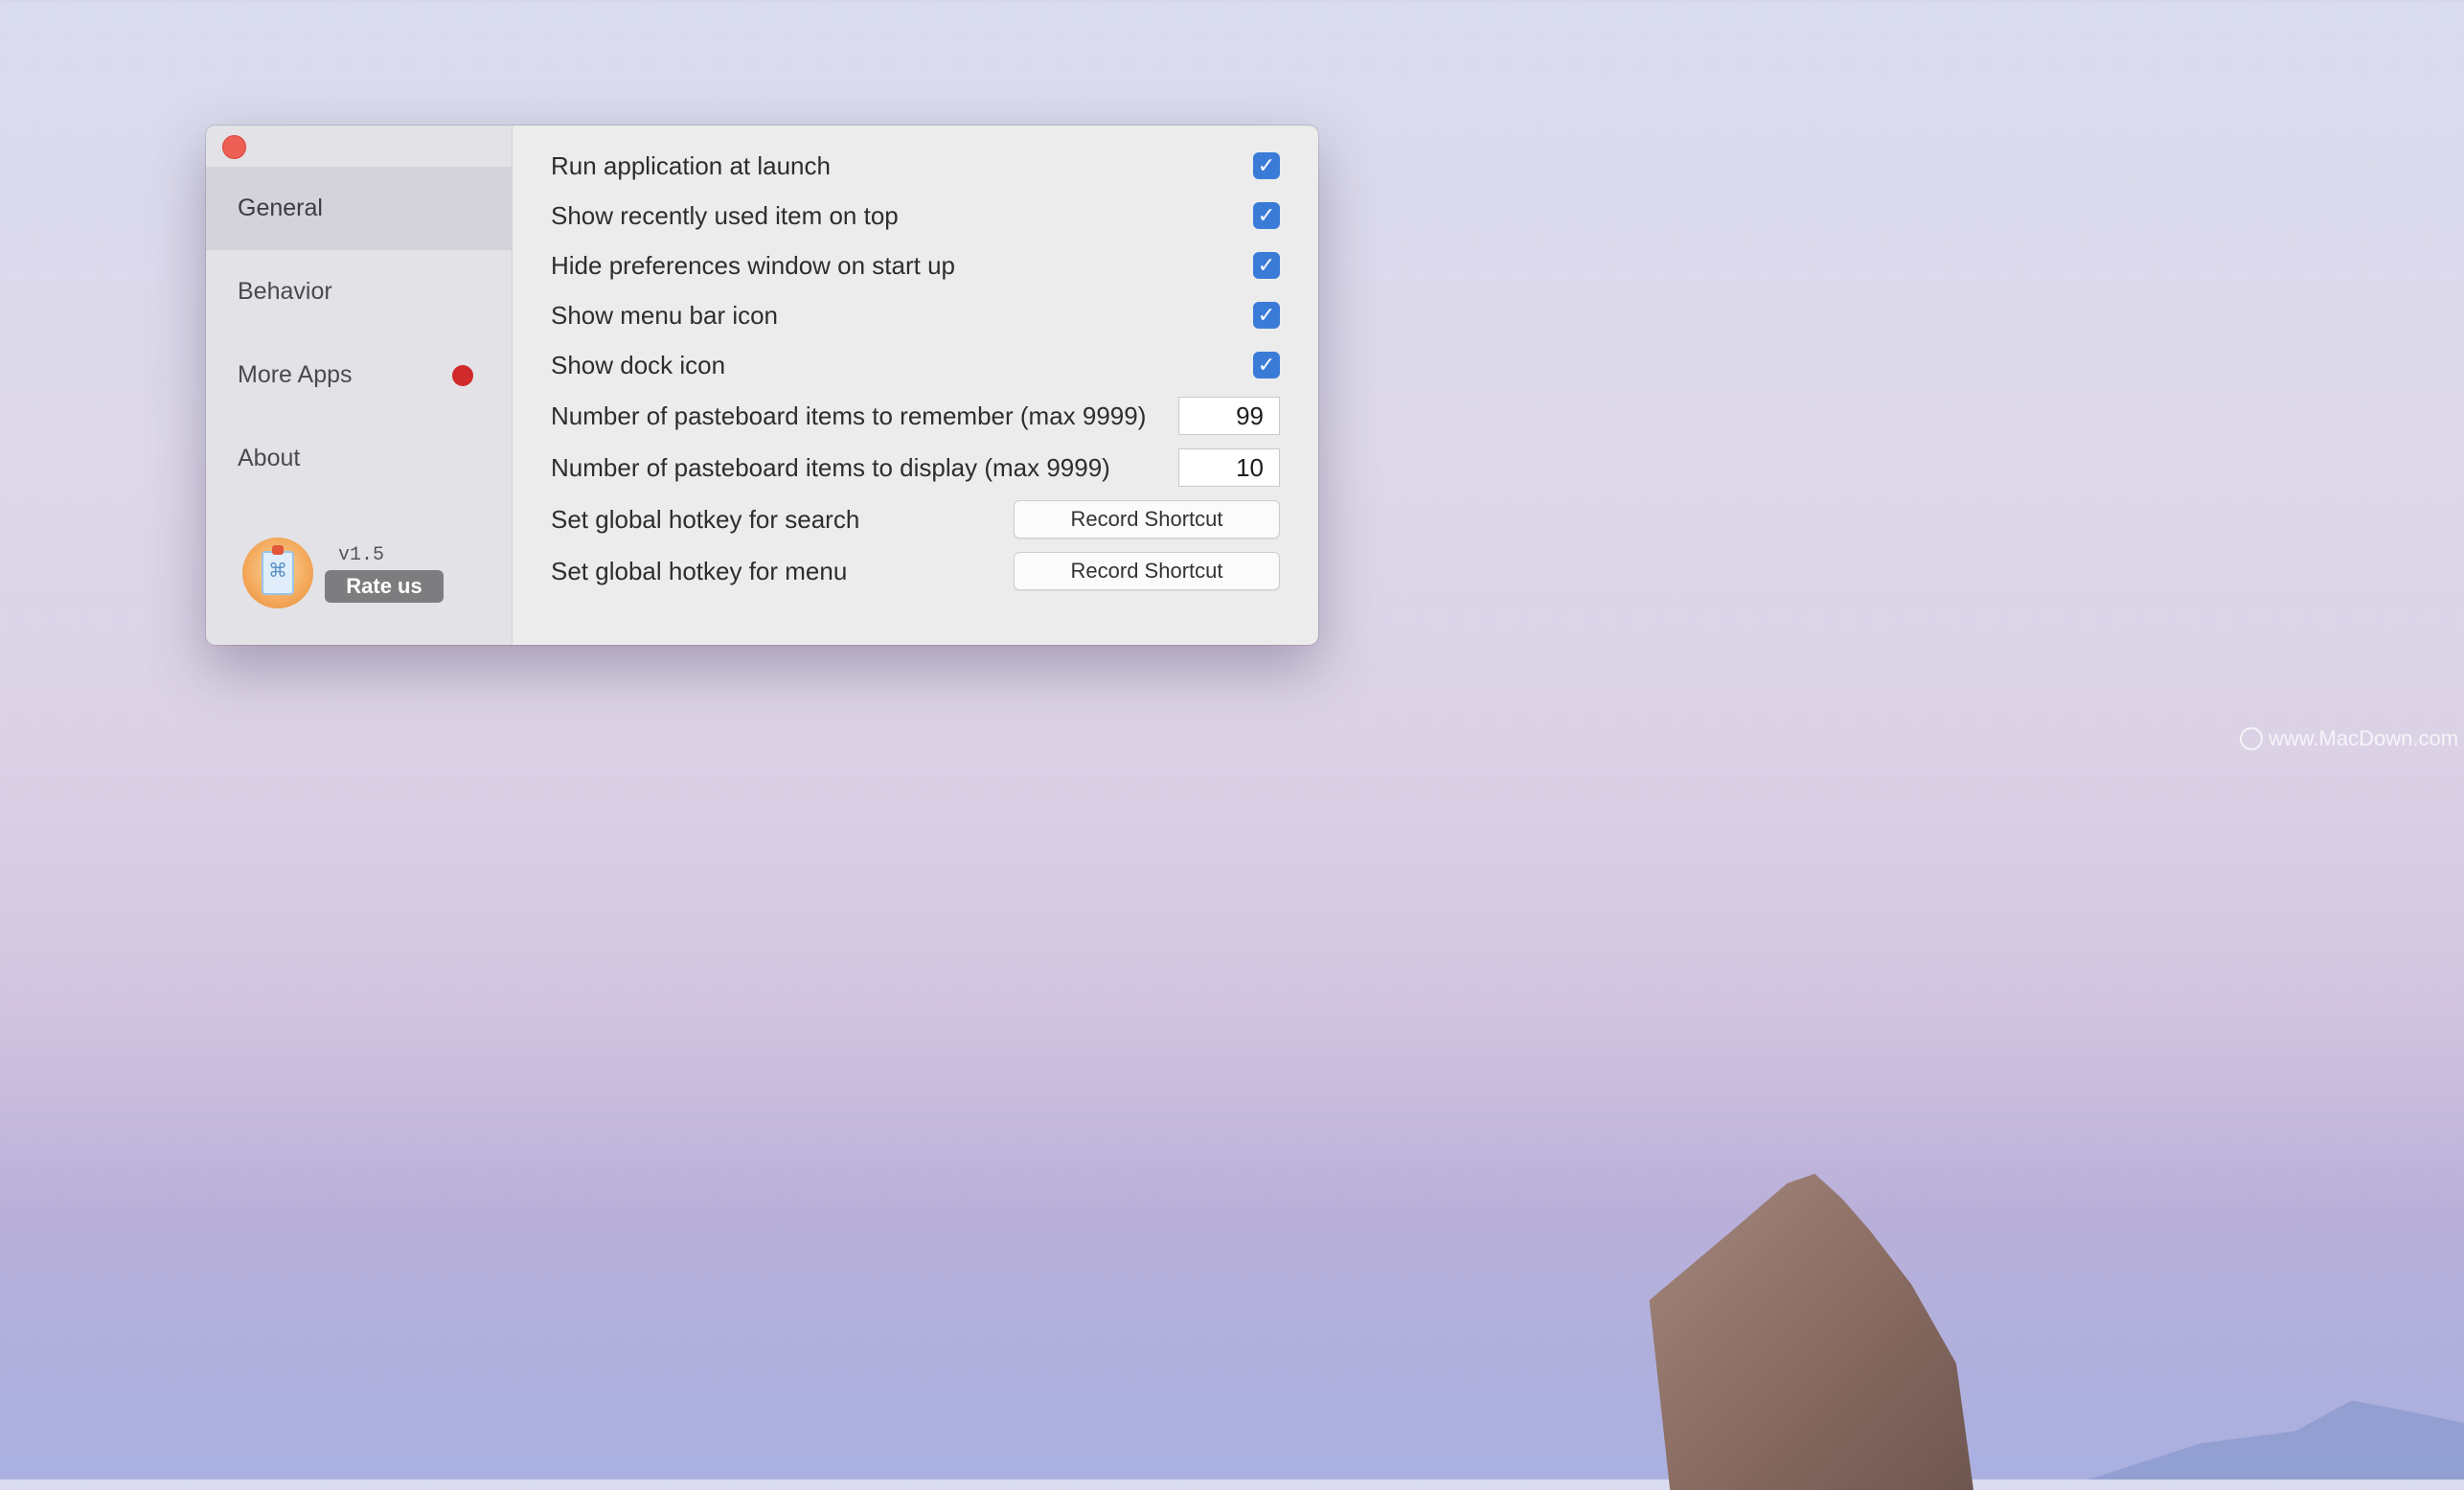 The height and width of the screenshot is (1490, 2464). Describe the element at coordinates (915, 216) in the screenshot. I see `setting-recent-on-top: Show recently used item on top ✓` at that location.